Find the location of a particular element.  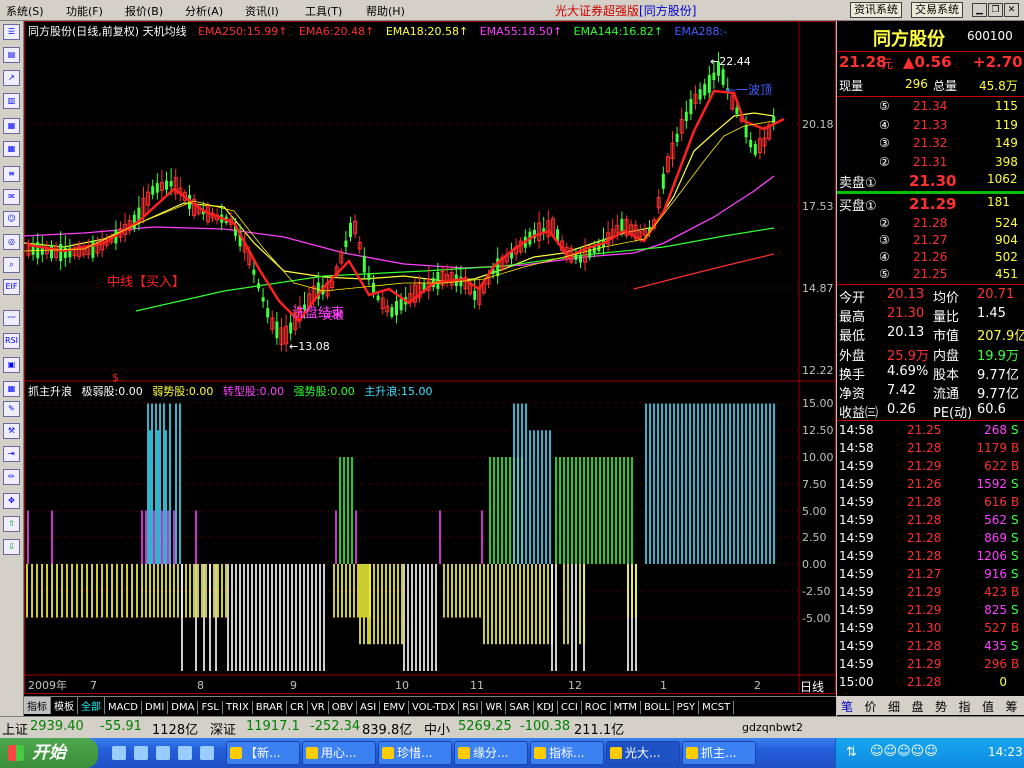

pencil-icon: ✏ is located at coordinates (11, 477).